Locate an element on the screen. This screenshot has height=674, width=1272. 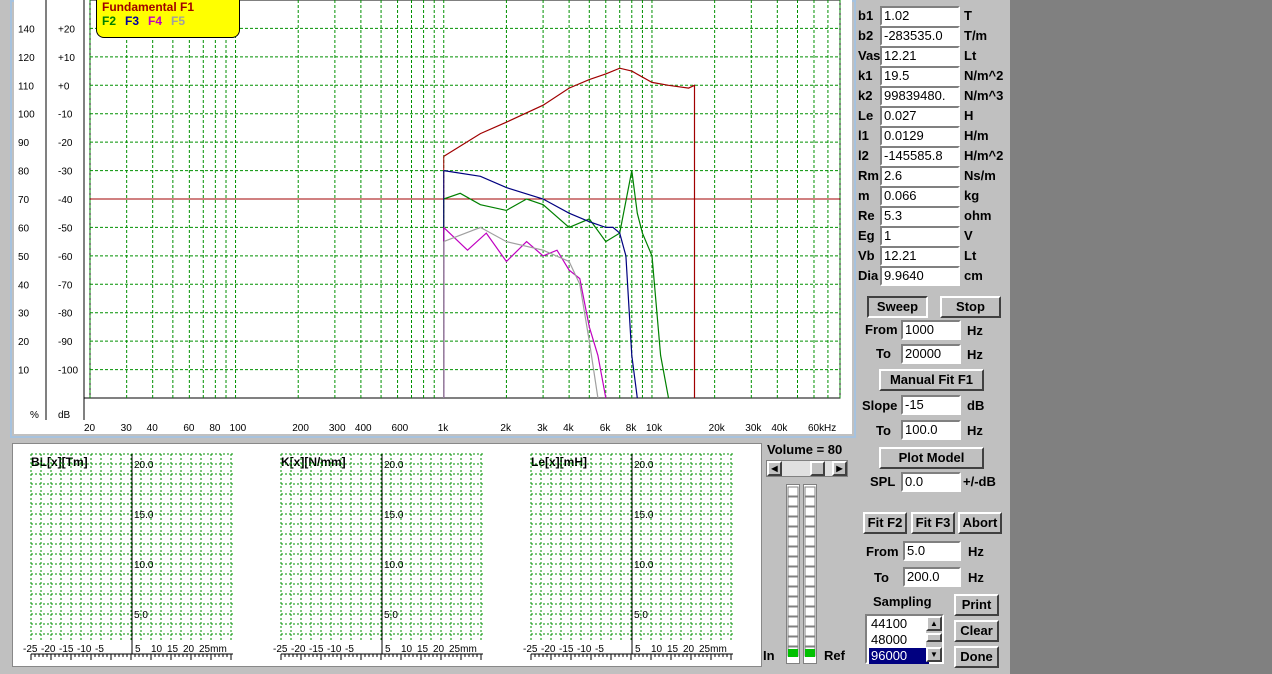
input-meter-svg is located at coordinates (793, 571).